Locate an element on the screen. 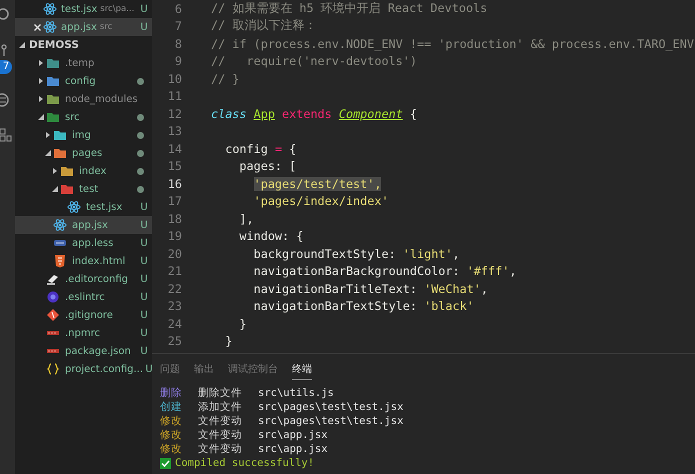 Image resolution: width=695 pixels, height=474 pixels. file-name: .npmrc is located at coordinates (82, 333).